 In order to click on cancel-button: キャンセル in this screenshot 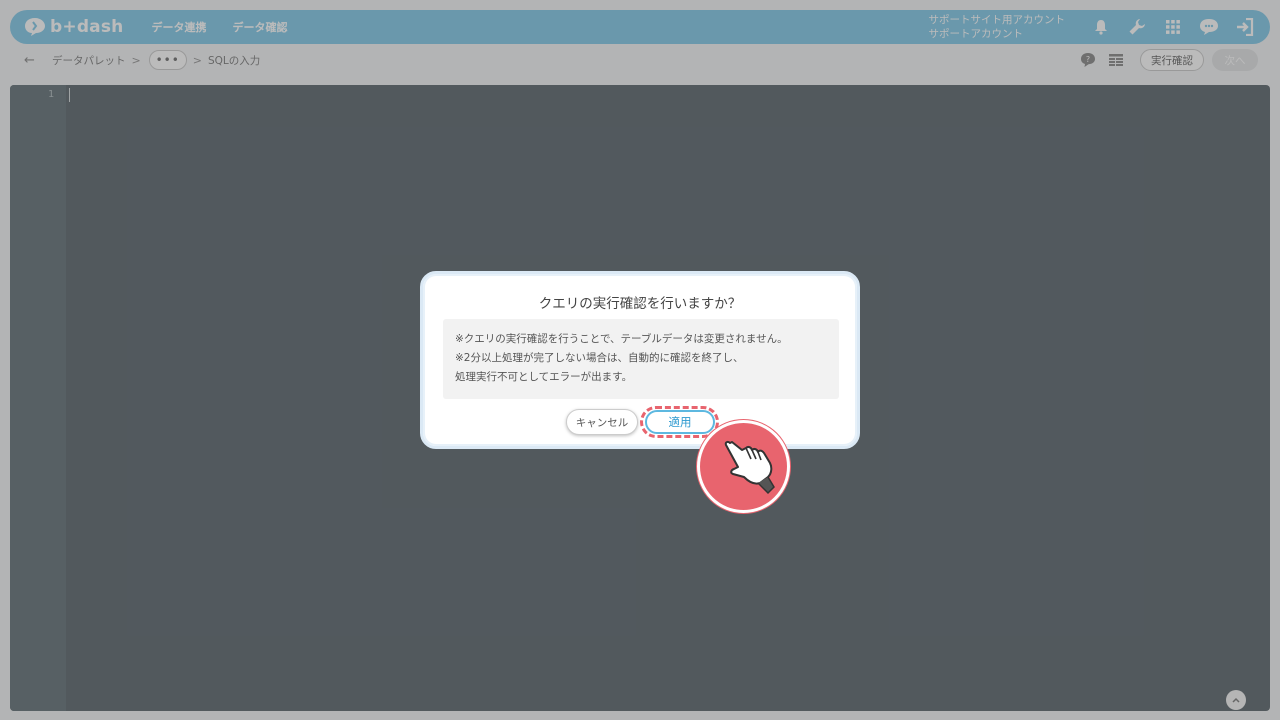, I will do `click(602, 422)`.